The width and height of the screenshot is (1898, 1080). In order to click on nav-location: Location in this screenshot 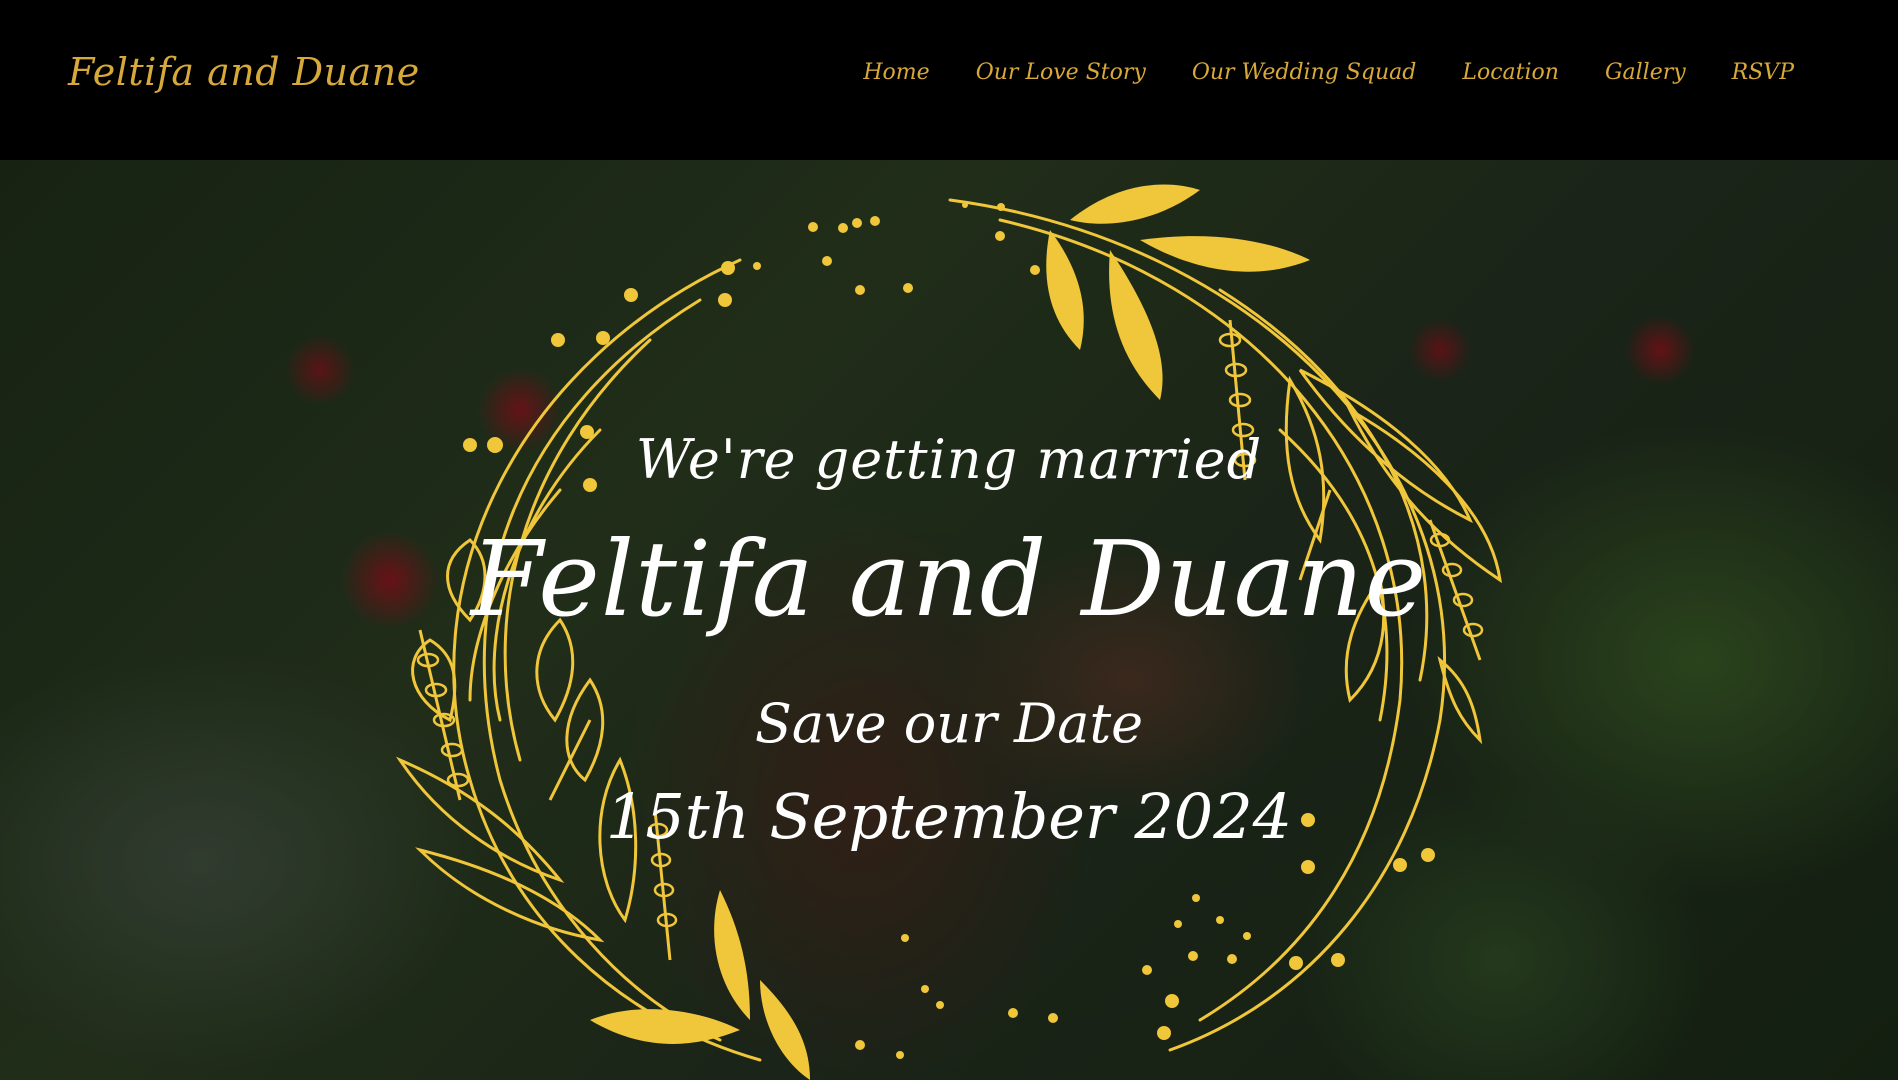, I will do `click(1510, 72)`.